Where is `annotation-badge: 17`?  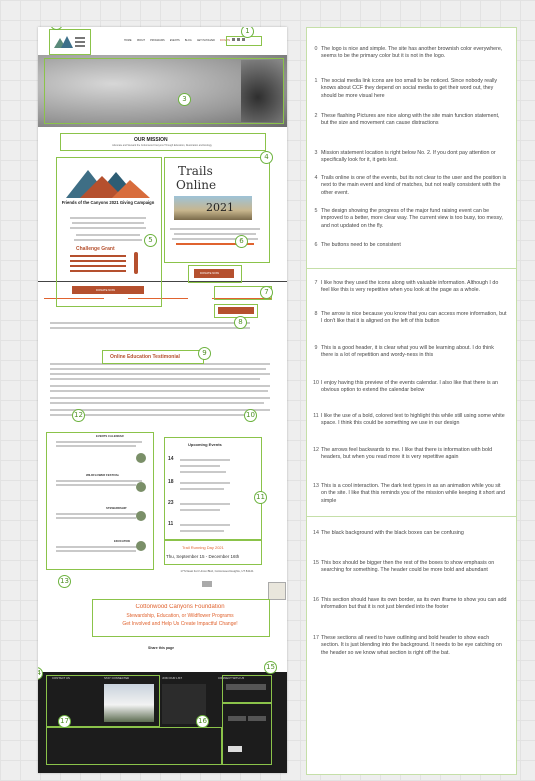
annotation-badge: 17 is located at coordinates (64, 721).